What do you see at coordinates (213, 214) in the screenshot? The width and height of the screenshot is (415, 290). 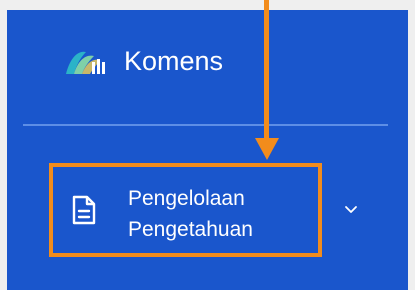 I see `sidebar-item-label: Pengelolaan Pengetahuan` at bounding box center [213, 214].